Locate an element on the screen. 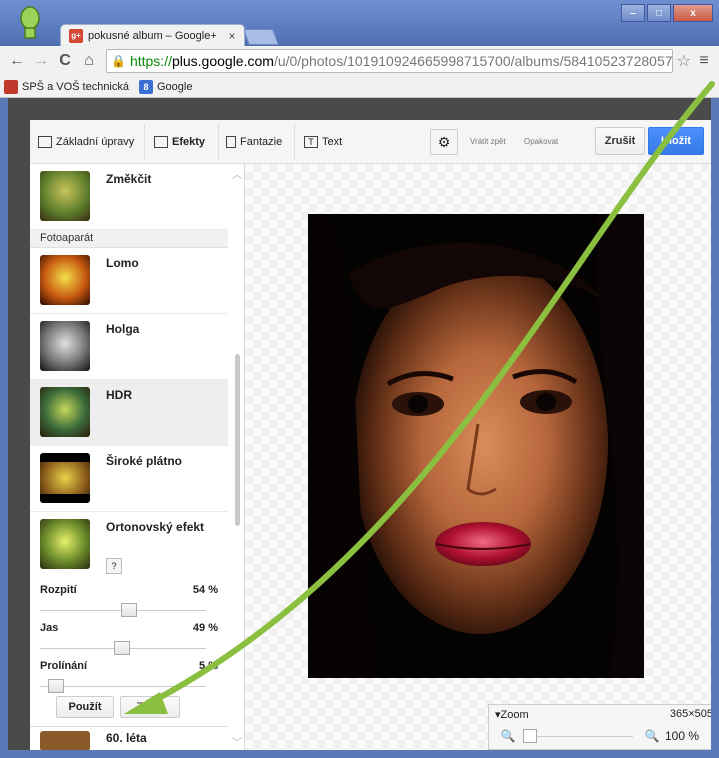  window-controls: – □ x is located at coordinates (667, 13).